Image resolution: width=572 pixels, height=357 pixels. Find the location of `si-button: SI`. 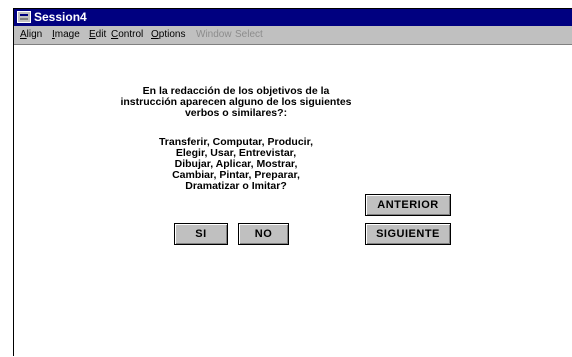

si-button: SI is located at coordinates (201, 234).